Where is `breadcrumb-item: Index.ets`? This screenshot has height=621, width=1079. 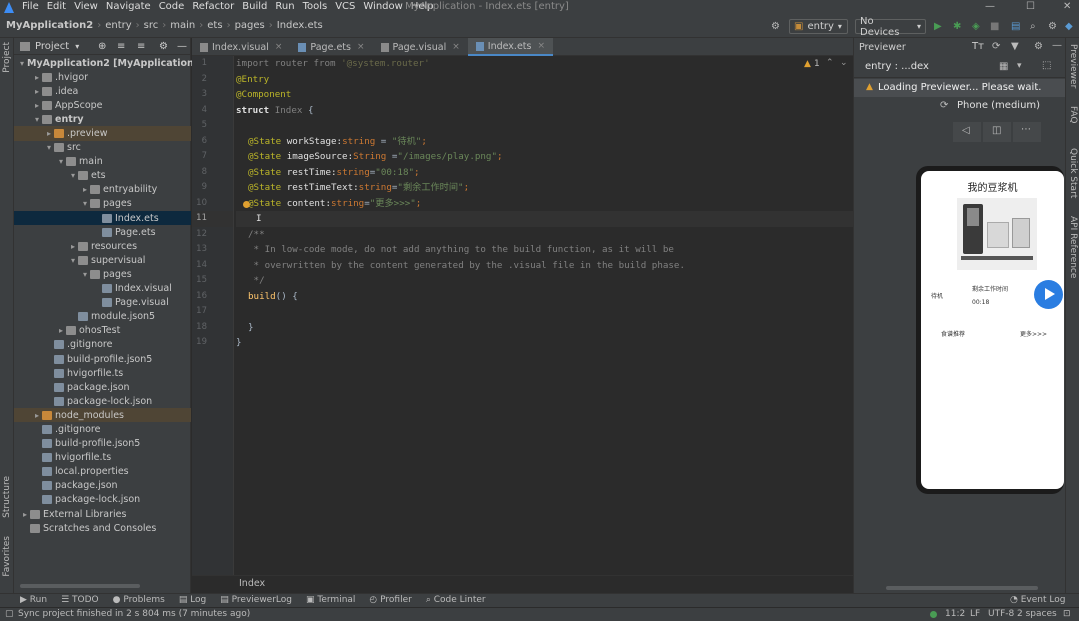 breadcrumb-item: Index.ets is located at coordinates (300, 25).